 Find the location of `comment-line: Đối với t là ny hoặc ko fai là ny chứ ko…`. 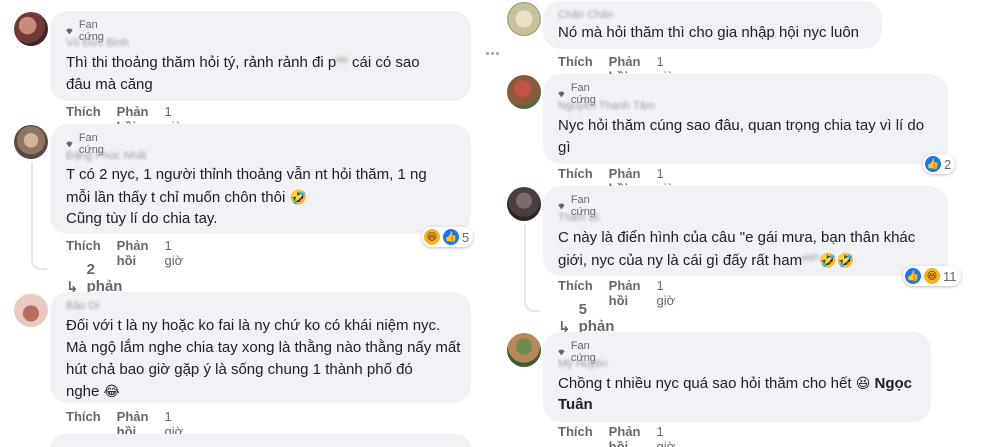

comment-line: Đối với t là ny hoặc ko fai là ny chứ ko… is located at coordinates (253, 325).